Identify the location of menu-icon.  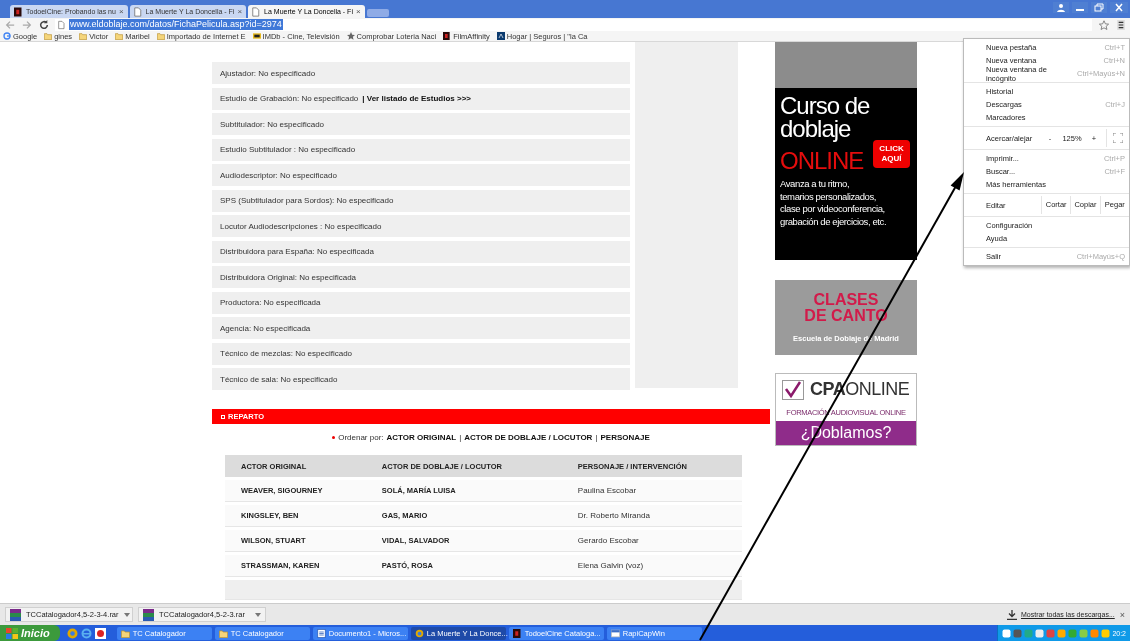
(1121, 24).